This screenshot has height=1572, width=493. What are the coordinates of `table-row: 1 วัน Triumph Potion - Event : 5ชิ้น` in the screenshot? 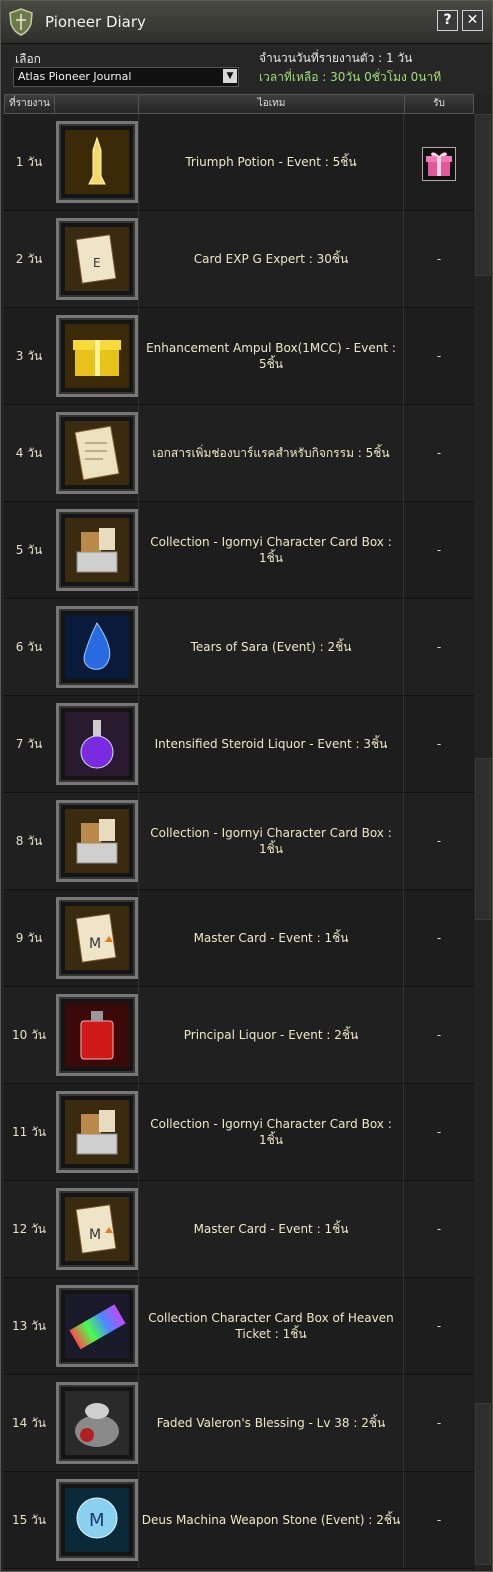 It's located at (239, 162).